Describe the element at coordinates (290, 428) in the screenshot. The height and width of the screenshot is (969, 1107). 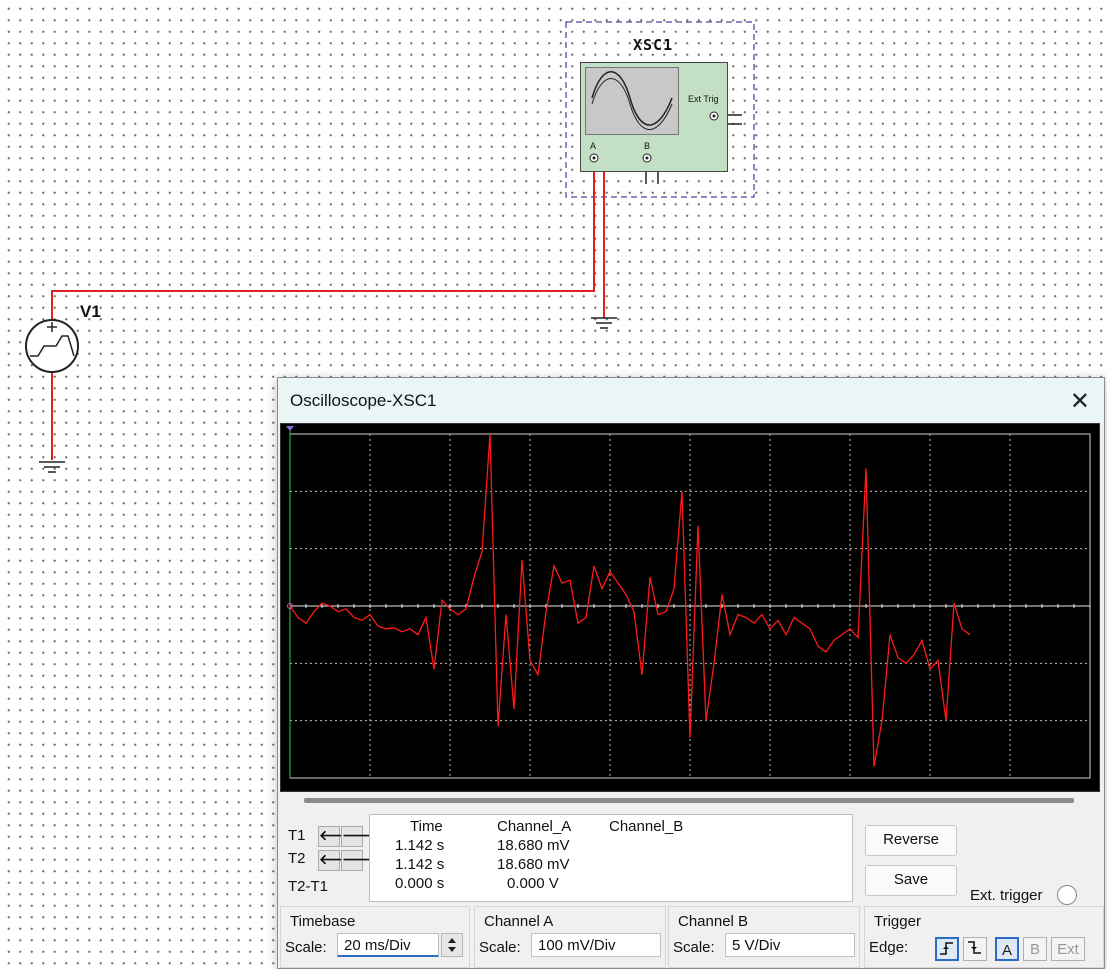
I see `cursor-marker-icon` at that location.